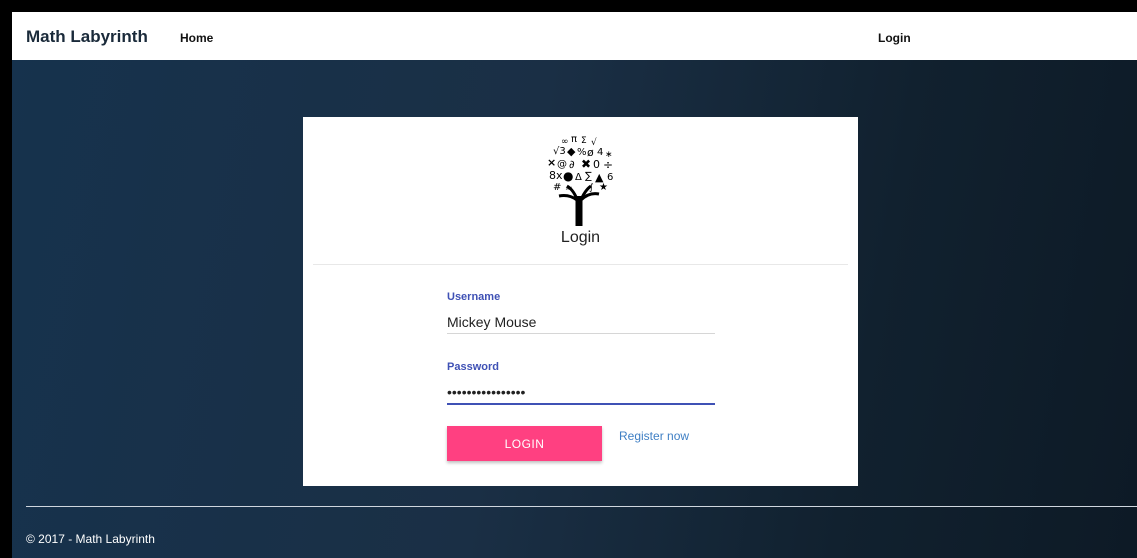 Image resolution: width=1137 pixels, height=558 pixels. I want to click on svg-text: π, so click(574, 139).